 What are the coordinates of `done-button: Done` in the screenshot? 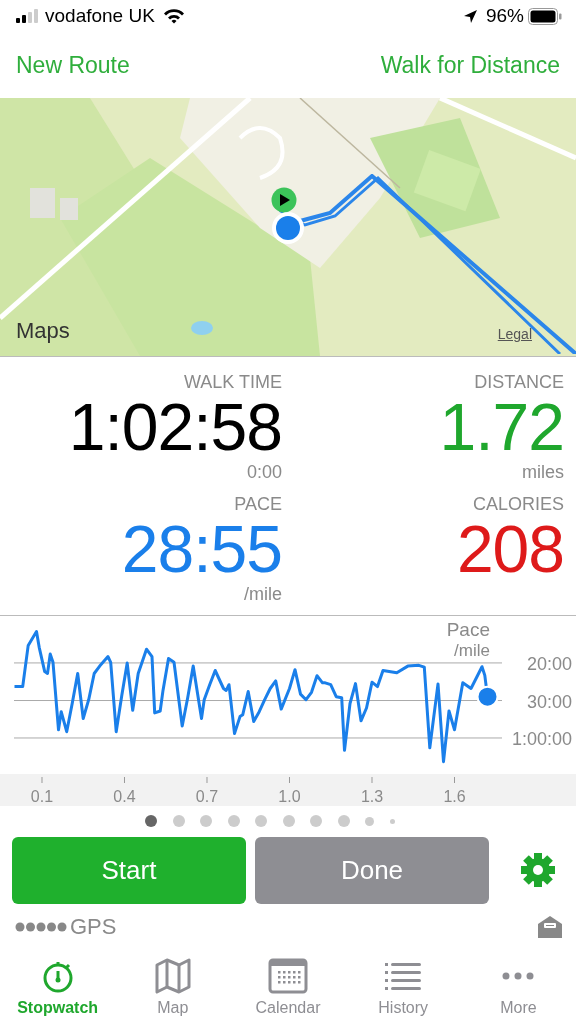 It's located at (372, 870).